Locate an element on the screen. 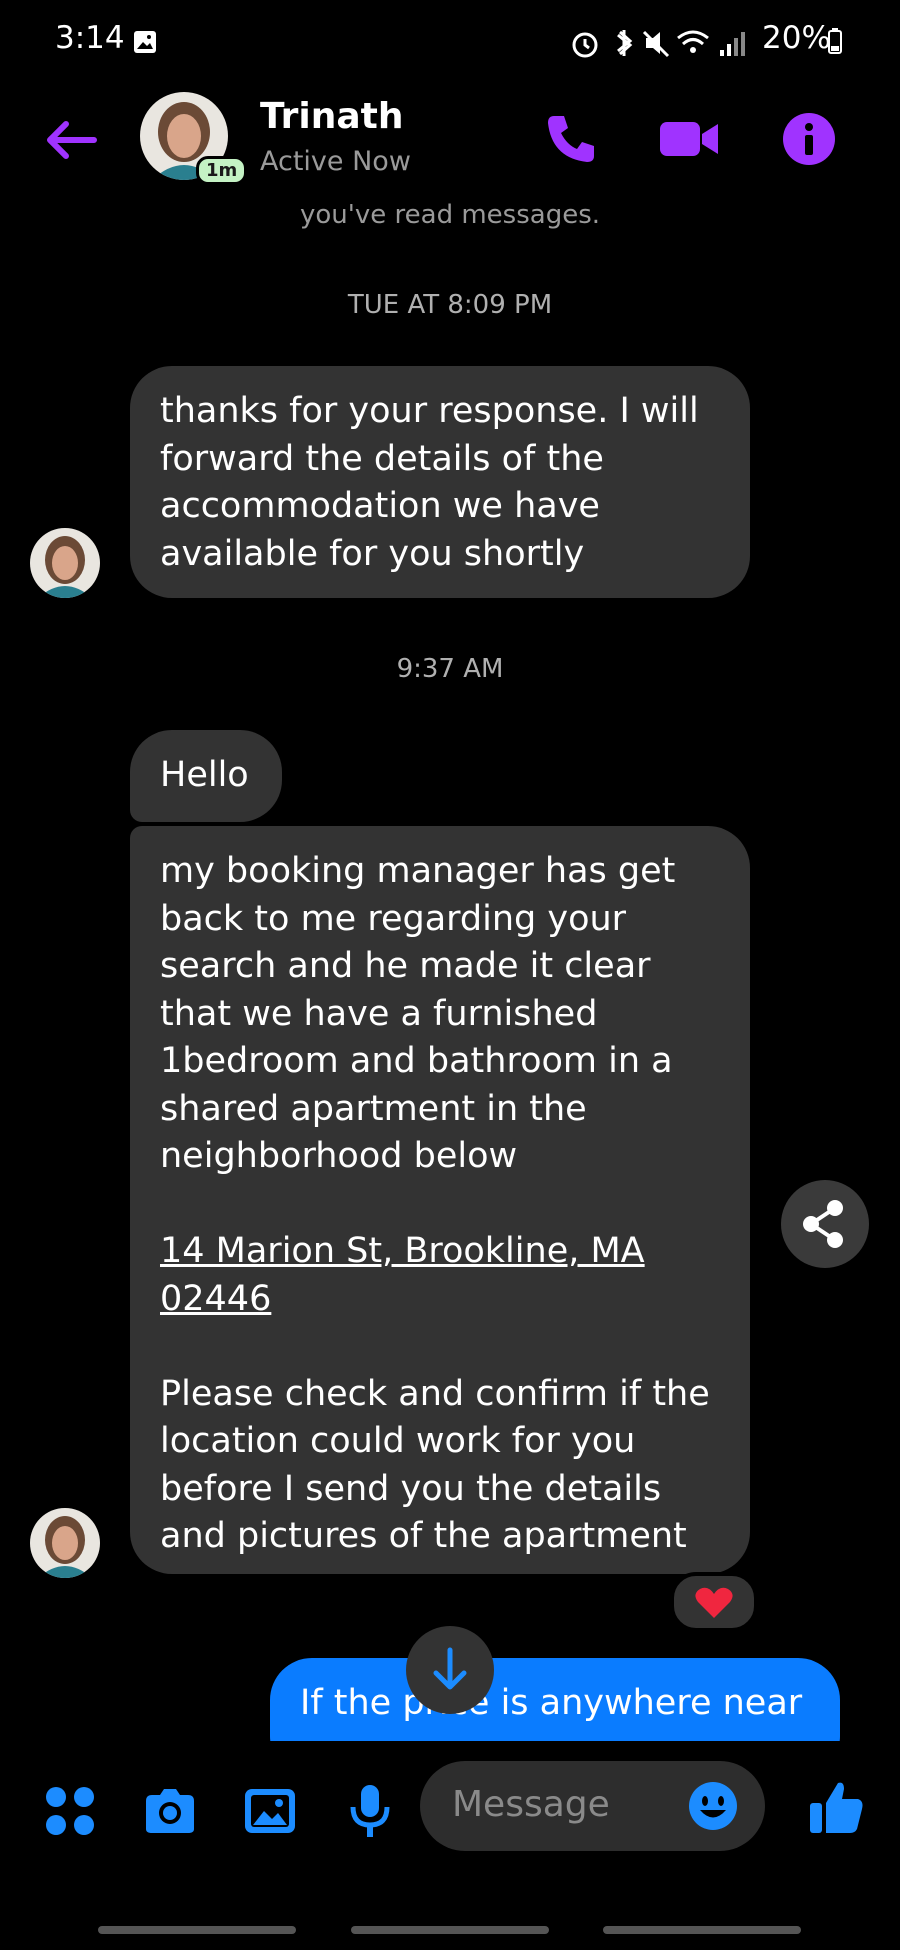 The height and width of the screenshot is (1950, 900). phone-call-icon is located at coordinates (571, 139).